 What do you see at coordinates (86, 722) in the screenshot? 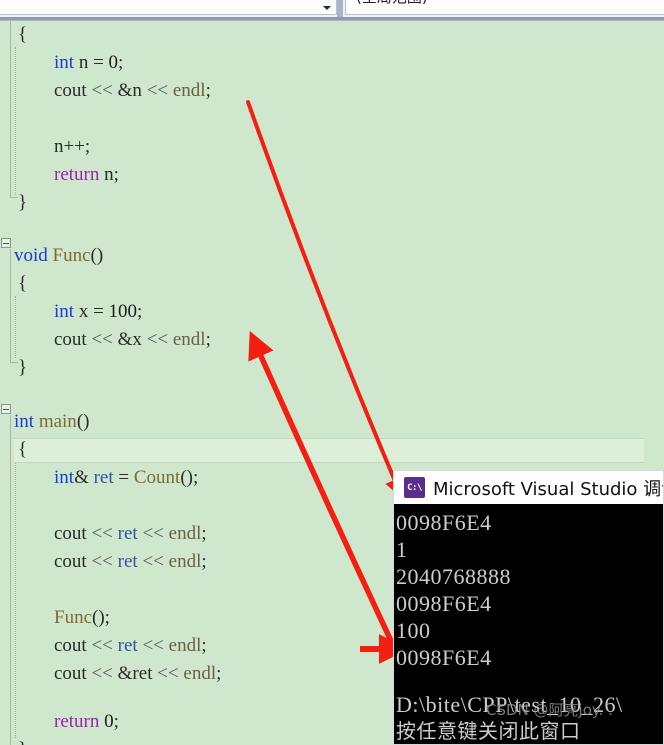
I see `code-line: return 0;` at bounding box center [86, 722].